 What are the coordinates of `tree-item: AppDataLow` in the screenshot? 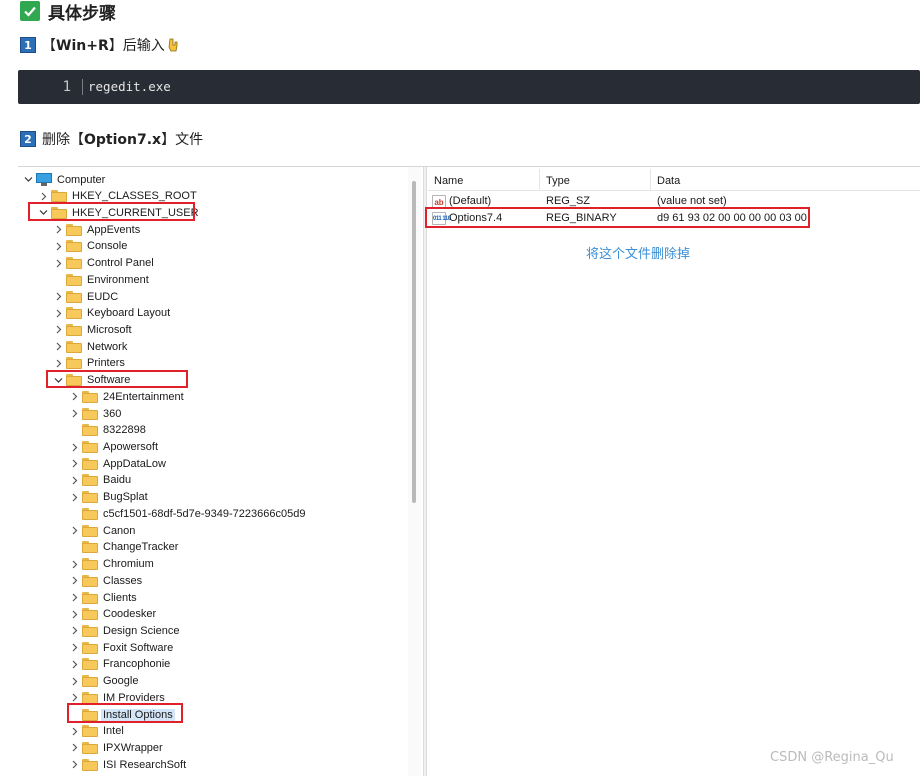 It's located at (117, 463).